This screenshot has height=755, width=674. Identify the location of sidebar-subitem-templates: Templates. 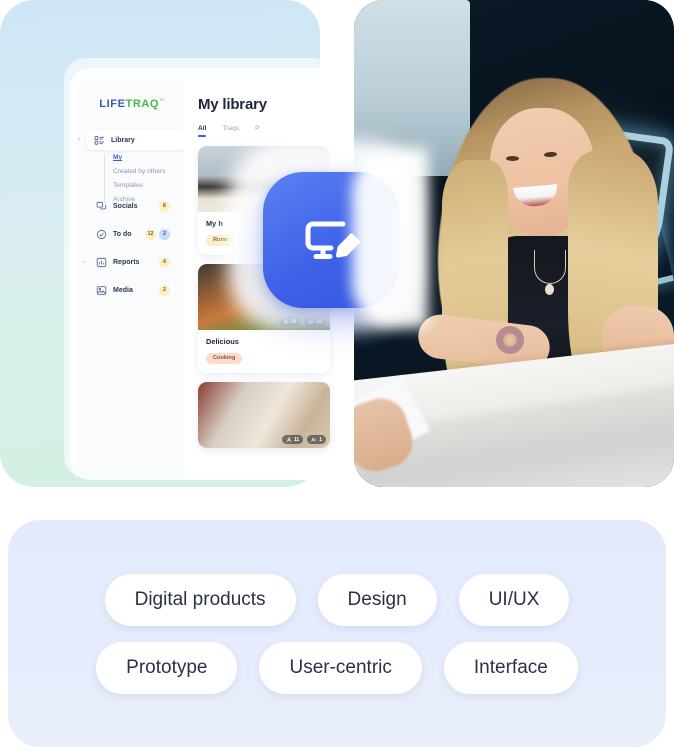
(144, 185).